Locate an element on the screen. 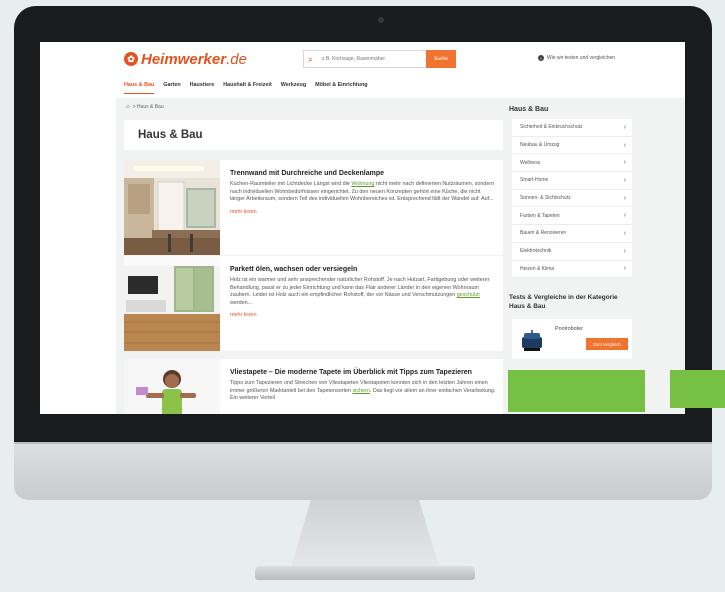 The width and height of the screenshot is (725, 592). article-title: Parkett ölen, wachsen oder versiegeln is located at coordinates (363, 269).